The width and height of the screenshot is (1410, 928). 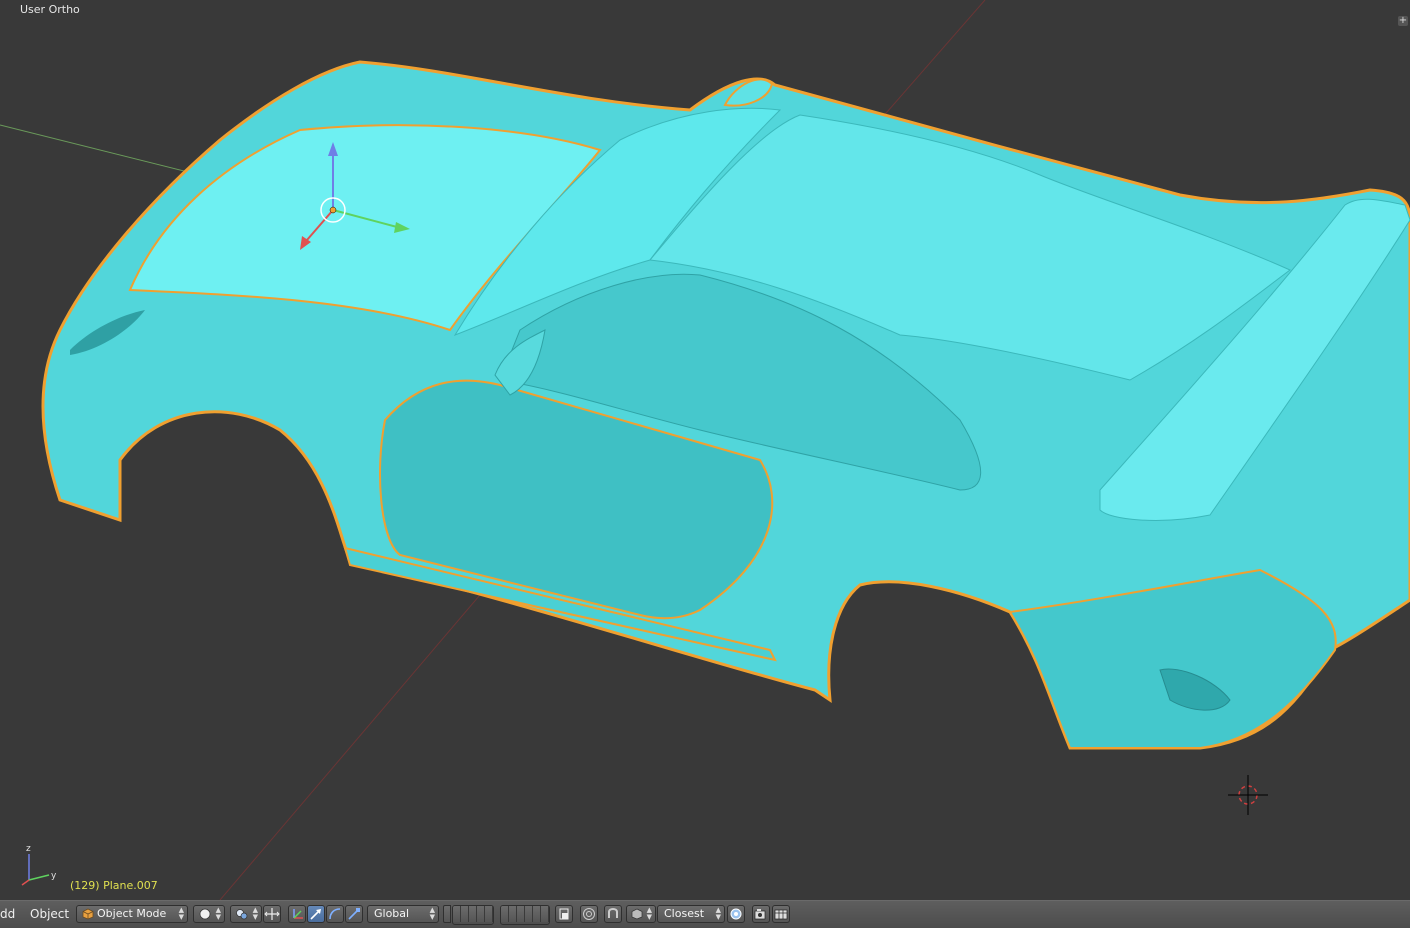 What do you see at coordinates (28, 849) in the screenshot?
I see `mini-axis-z-label: z` at bounding box center [28, 849].